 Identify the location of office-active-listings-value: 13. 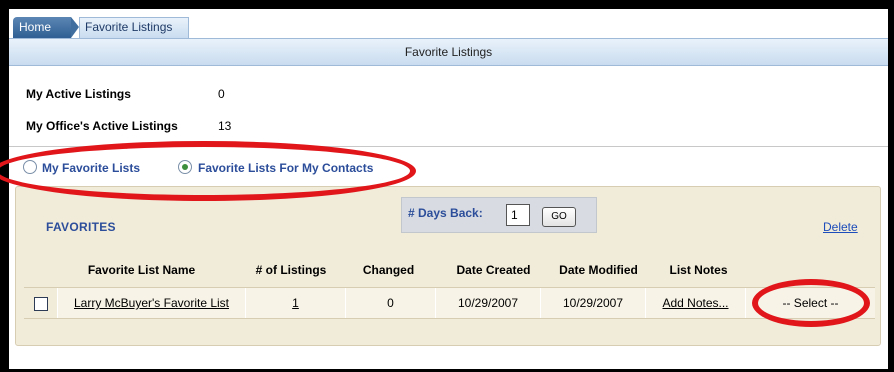
(225, 126).